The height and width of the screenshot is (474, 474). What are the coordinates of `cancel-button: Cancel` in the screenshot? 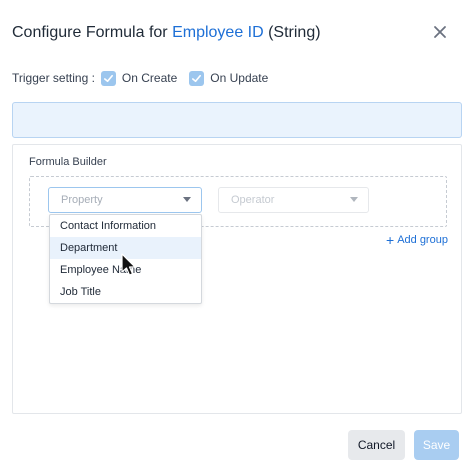 It's located at (376, 445).